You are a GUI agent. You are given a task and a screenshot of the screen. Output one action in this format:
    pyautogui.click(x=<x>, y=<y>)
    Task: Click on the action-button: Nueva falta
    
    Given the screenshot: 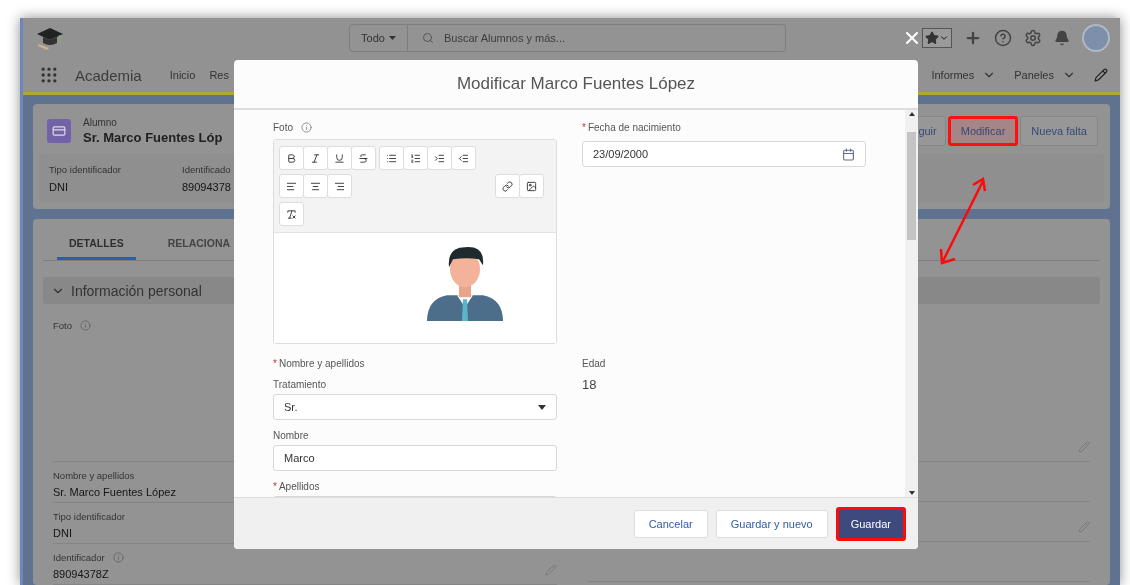 What is the action you would take?
    pyautogui.click(x=1059, y=131)
    